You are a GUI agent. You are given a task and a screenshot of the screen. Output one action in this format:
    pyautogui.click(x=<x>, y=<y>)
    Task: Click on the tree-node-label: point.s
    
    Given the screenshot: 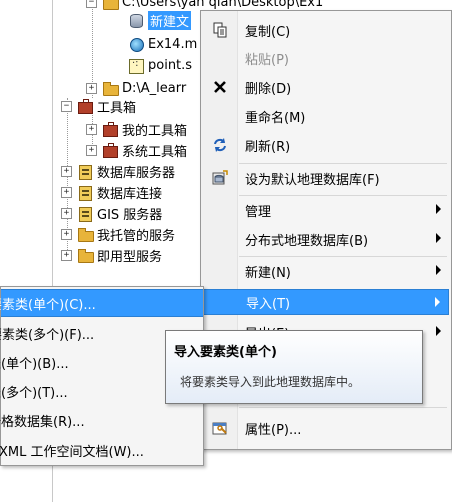 What is the action you would take?
    pyautogui.click(x=170, y=65)
    